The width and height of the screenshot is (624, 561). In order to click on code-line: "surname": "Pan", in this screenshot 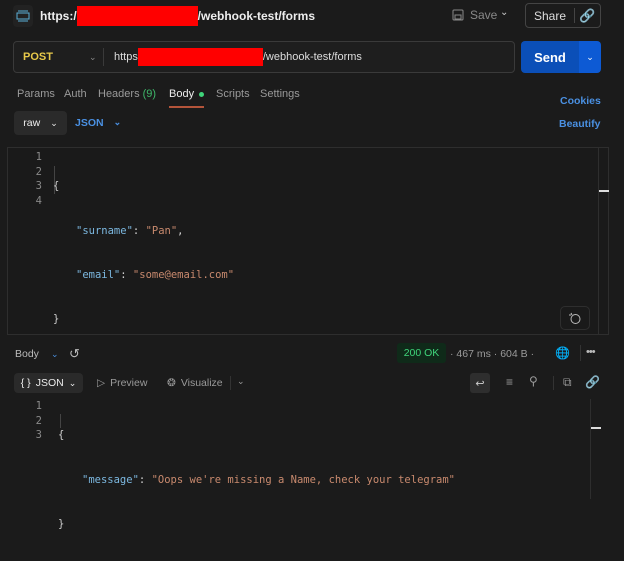, I will do `click(130, 230)`.